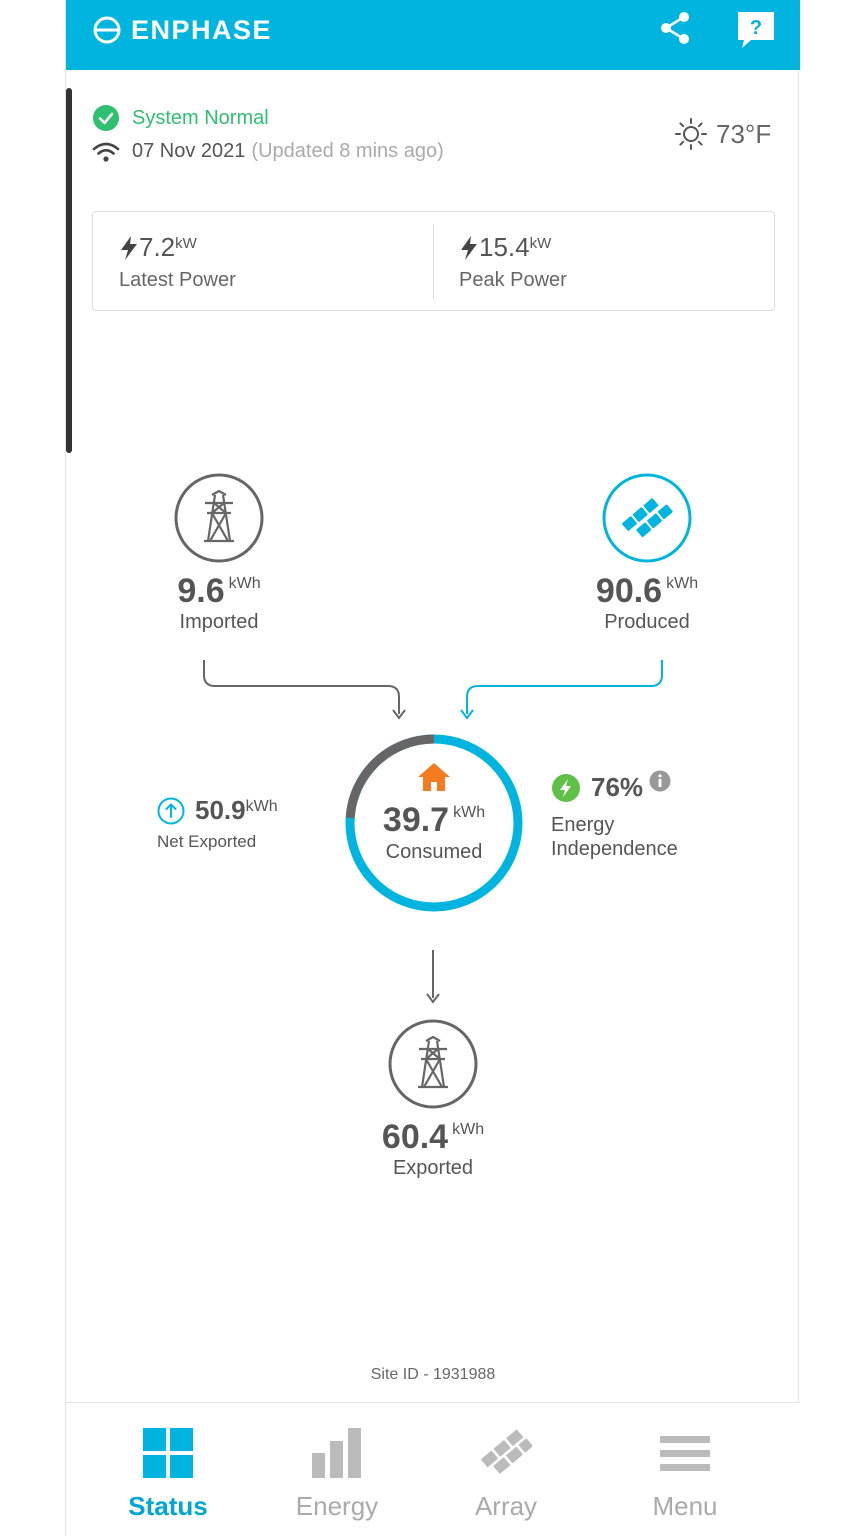 This screenshot has height=1536, width=864. I want to click on solar-panel-icon, so click(647, 518).